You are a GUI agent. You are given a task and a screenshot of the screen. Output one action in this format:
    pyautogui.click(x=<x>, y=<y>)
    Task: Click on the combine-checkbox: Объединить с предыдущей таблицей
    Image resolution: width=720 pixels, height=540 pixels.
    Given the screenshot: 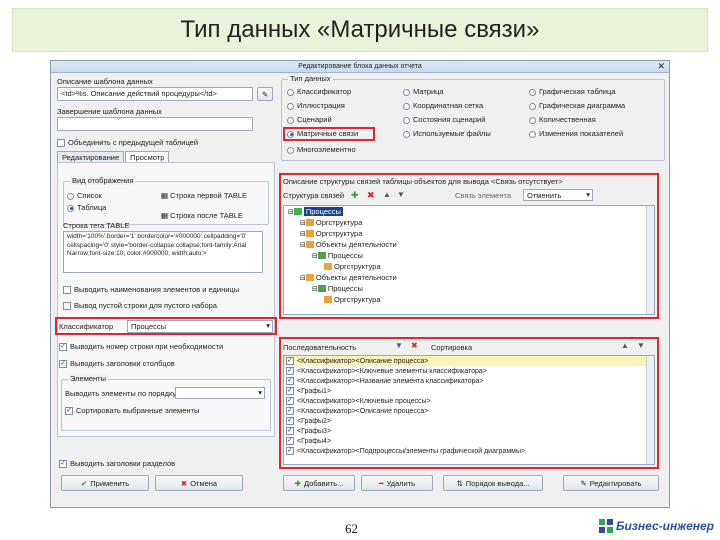 What is the action you would take?
    pyautogui.click(x=127, y=143)
    